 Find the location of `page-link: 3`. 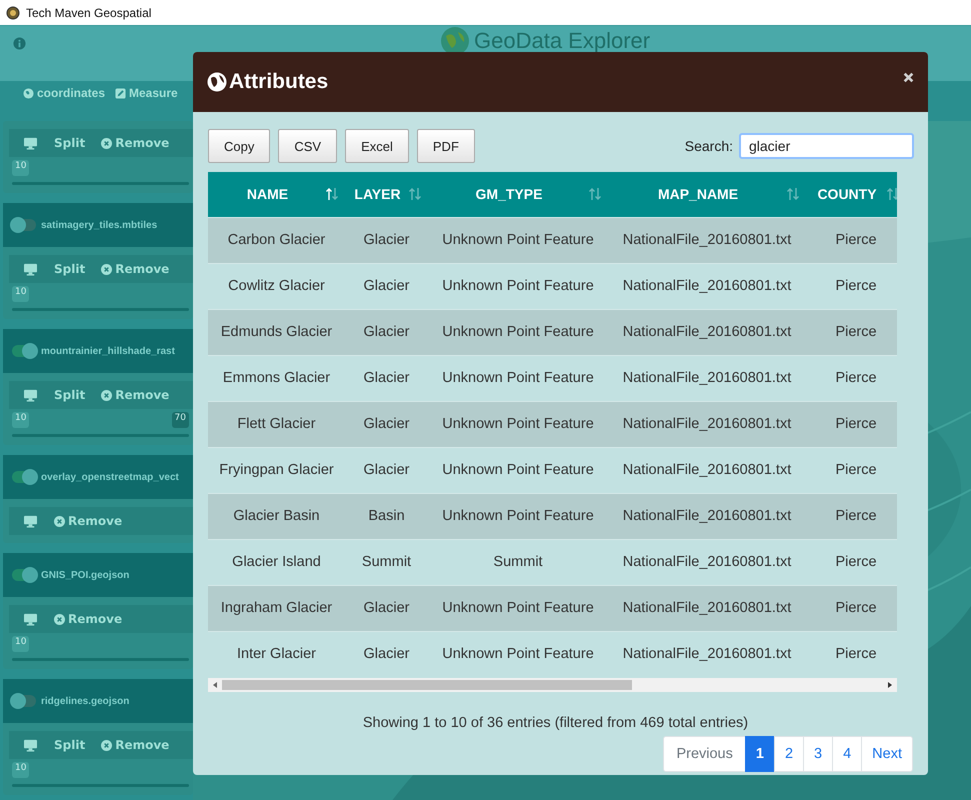

page-link: 3 is located at coordinates (818, 754).